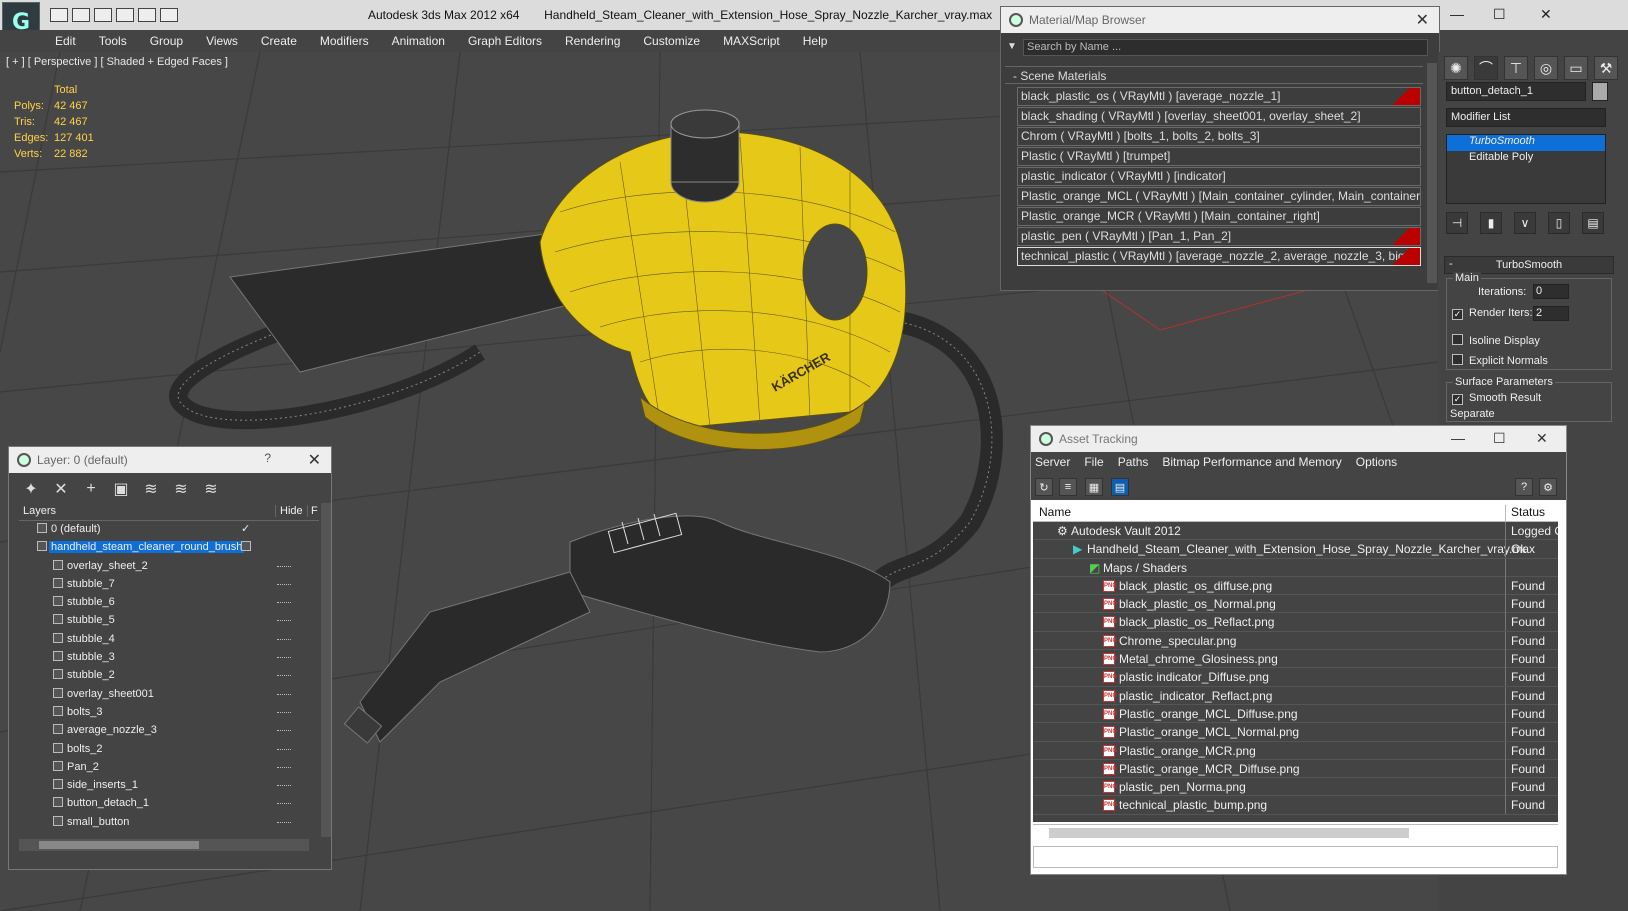  I want to click on layers-column-header: Layers, so click(39, 511).